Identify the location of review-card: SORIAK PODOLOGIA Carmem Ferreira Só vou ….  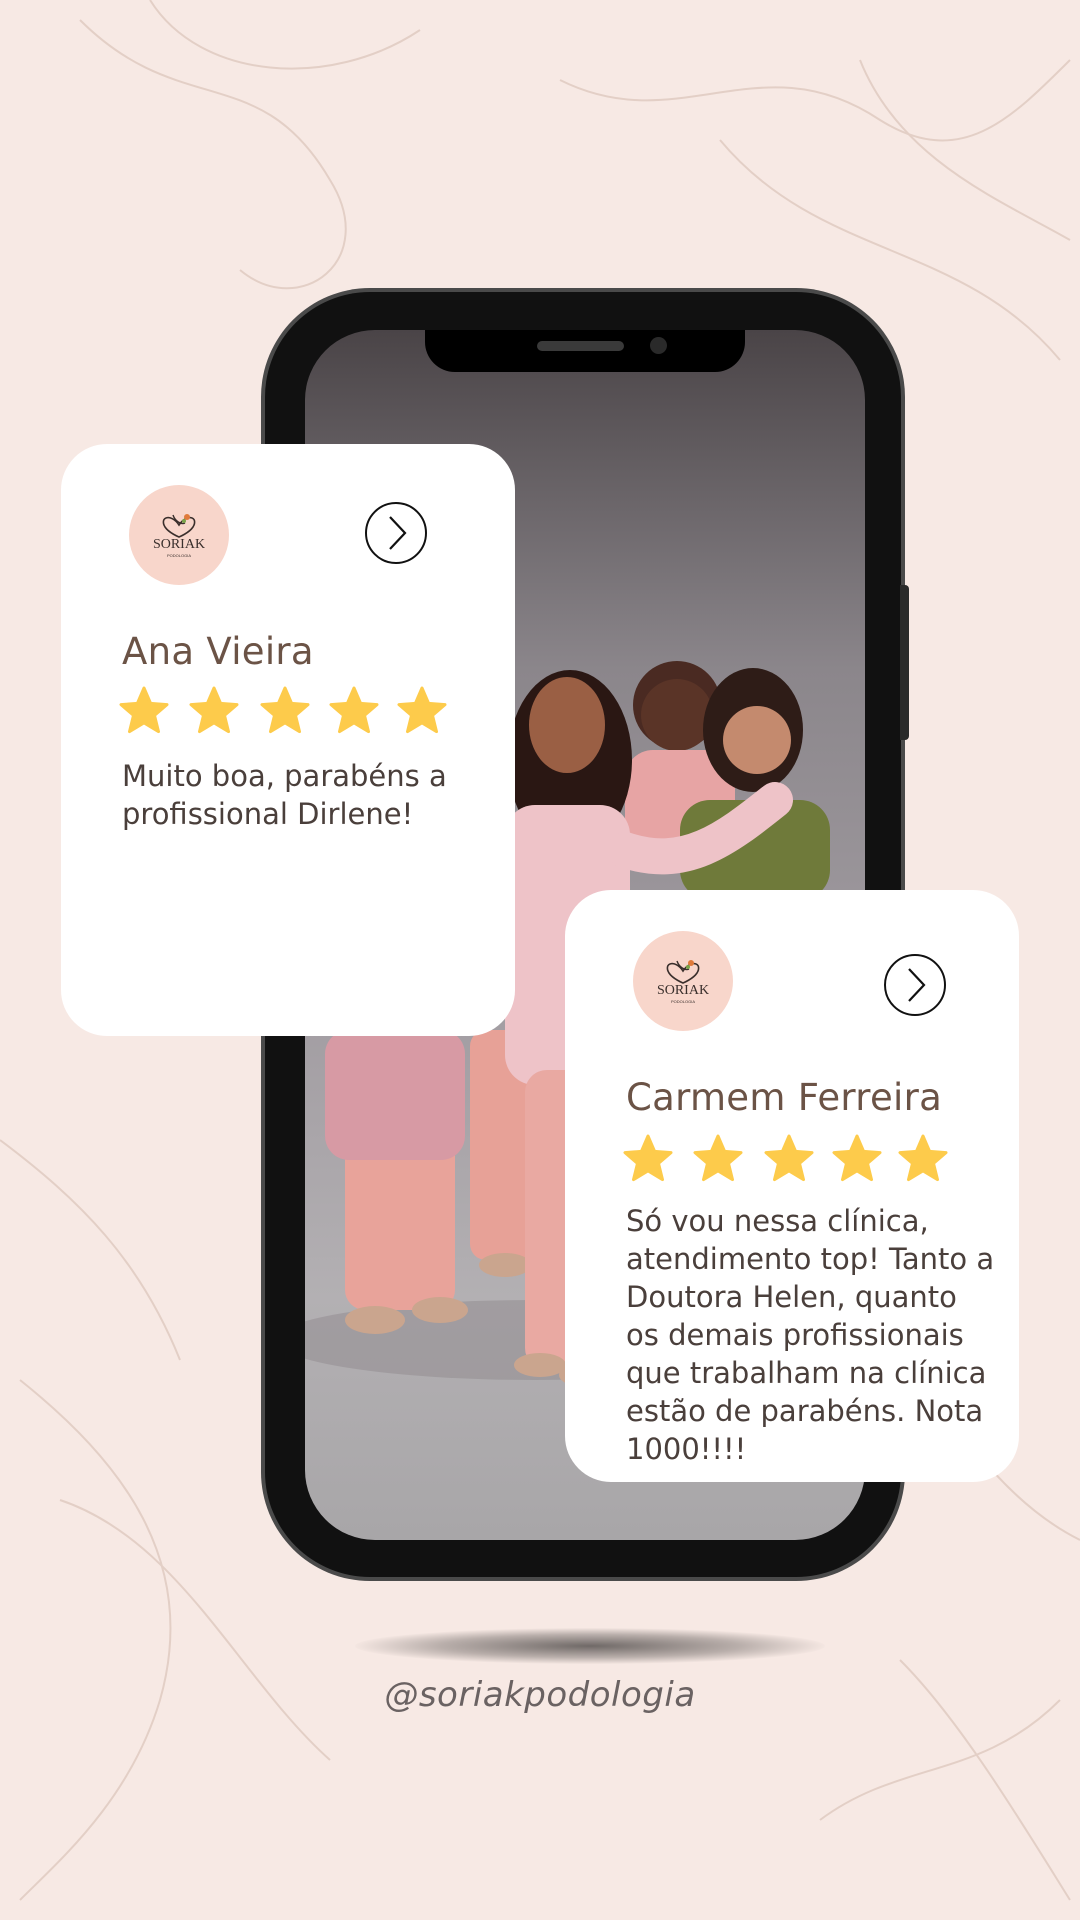
(792, 1186).